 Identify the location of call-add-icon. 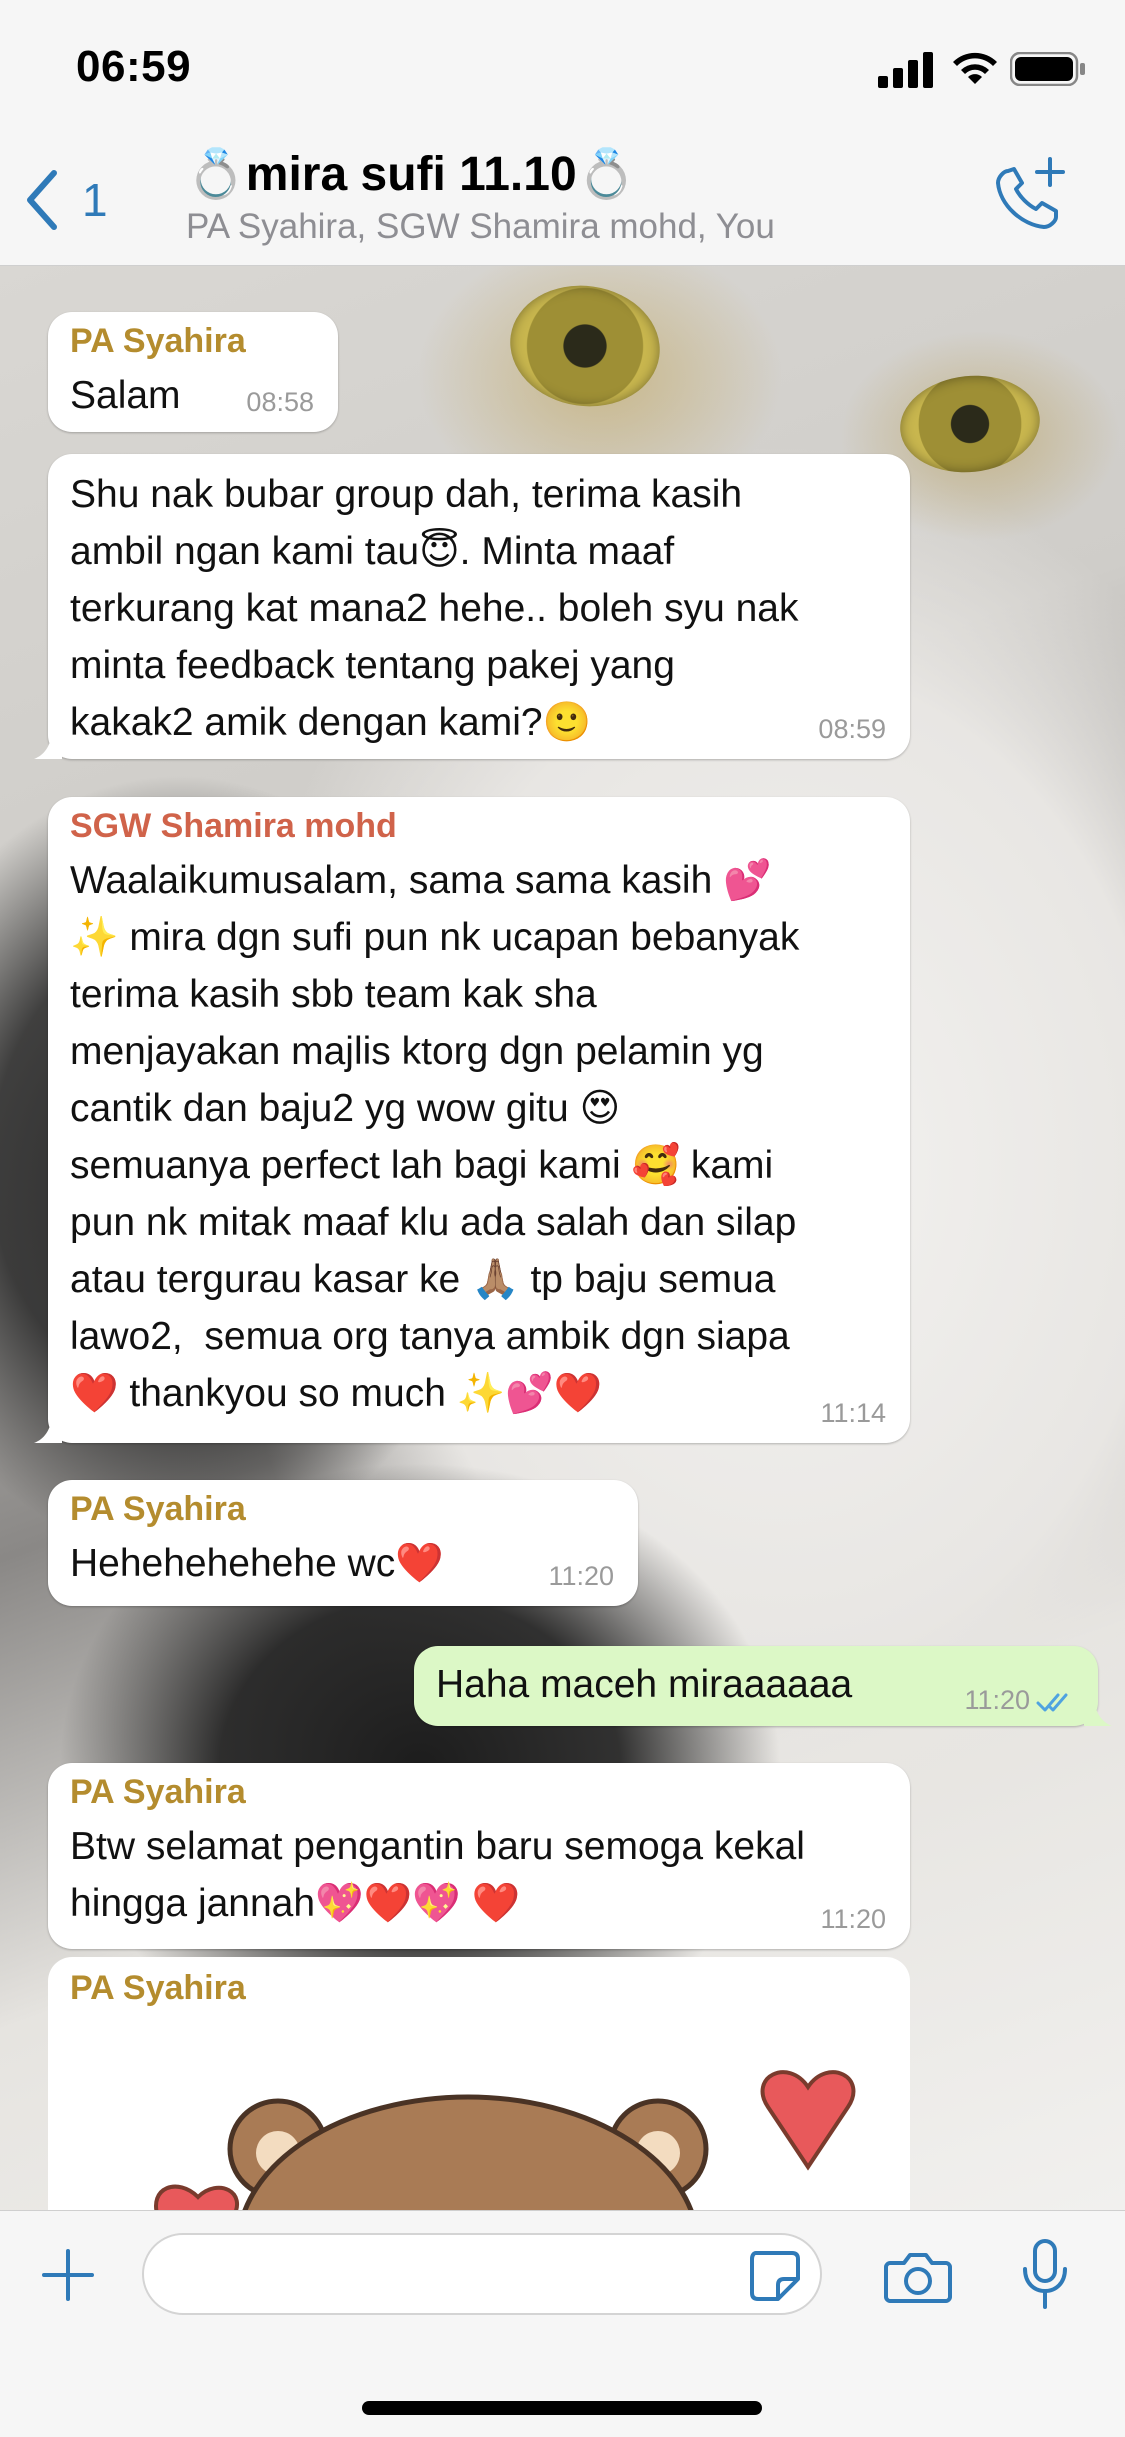
(1030, 195).